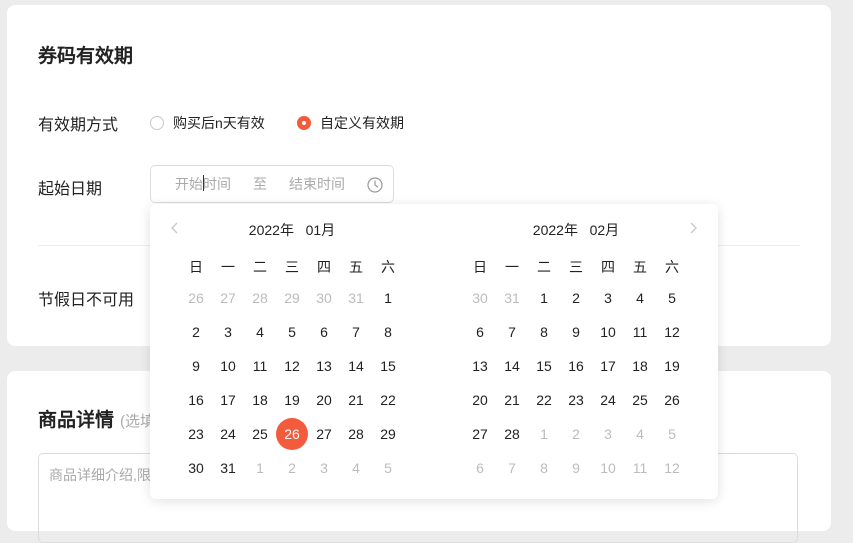 The width and height of the screenshot is (853, 543). I want to click on date-range-input: 开始时间 至 结束时间, so click(272, 184).